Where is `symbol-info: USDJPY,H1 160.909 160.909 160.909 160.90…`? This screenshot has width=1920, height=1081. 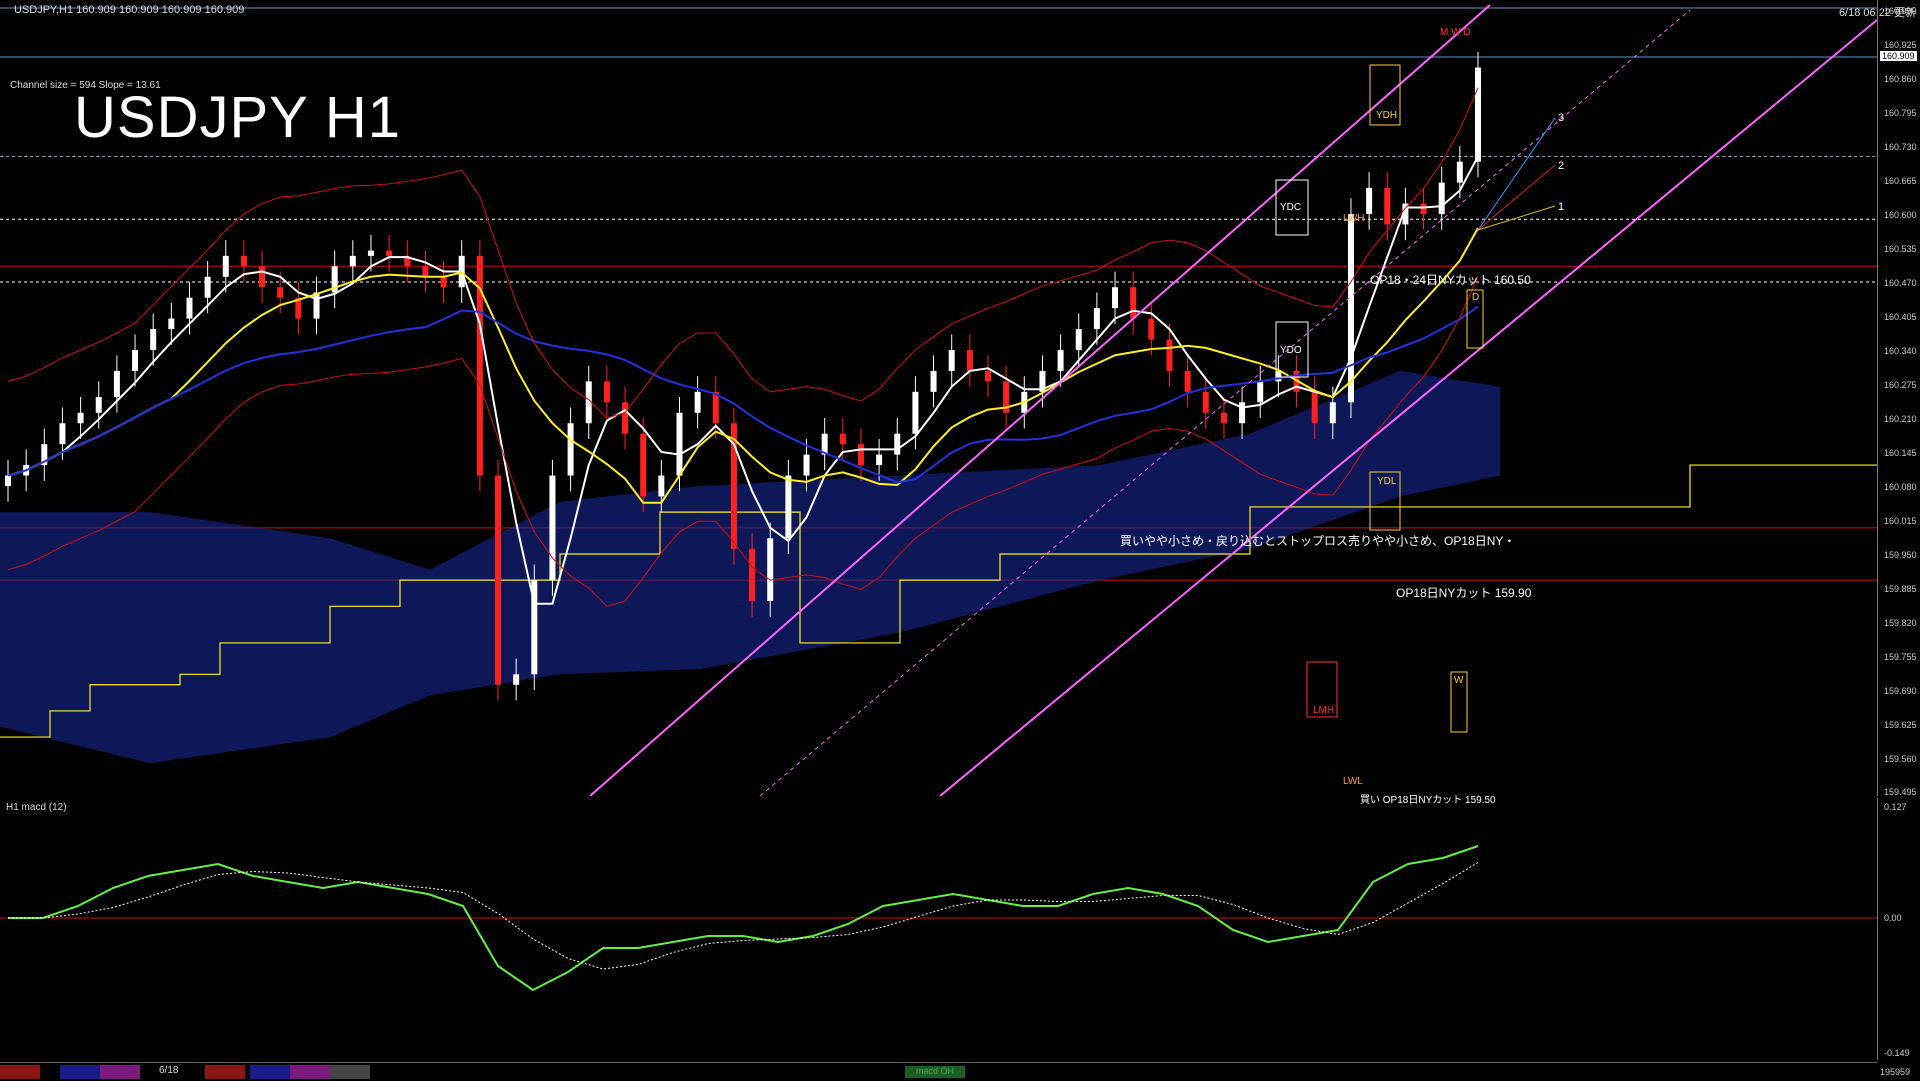 symbol-info: USDJPY,H1 160.909 160.909 160.909 160.90… is located at coordinates (129, 10).